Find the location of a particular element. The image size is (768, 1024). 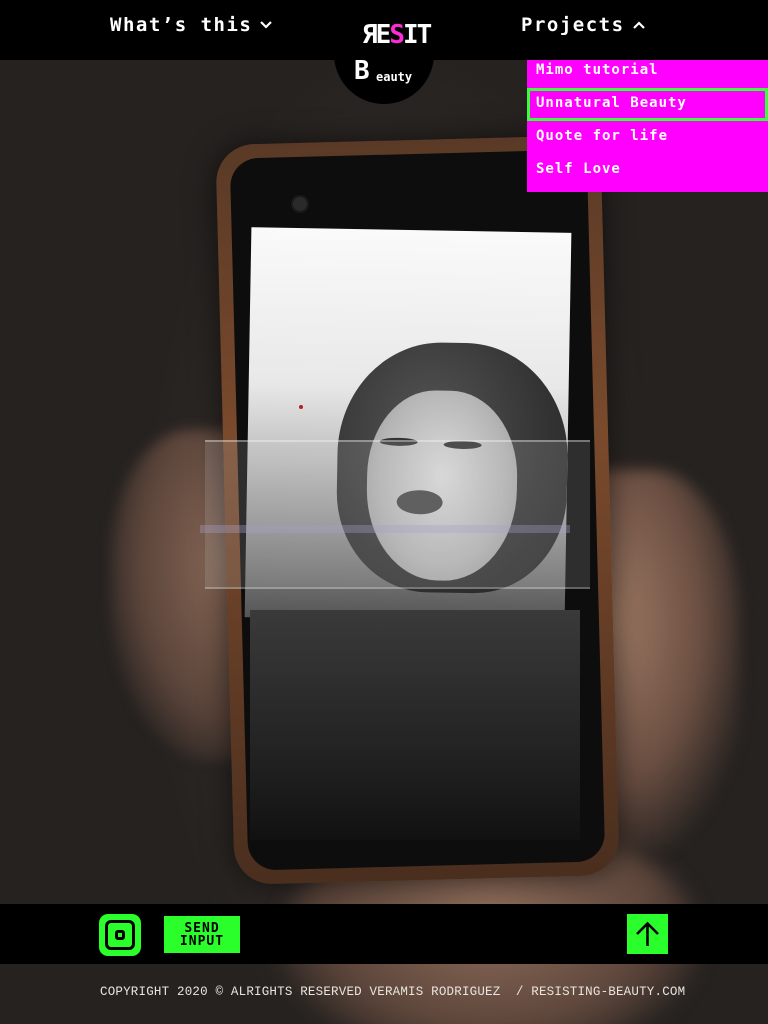

projects-menu: Projects is located at coordinates (583, 25).